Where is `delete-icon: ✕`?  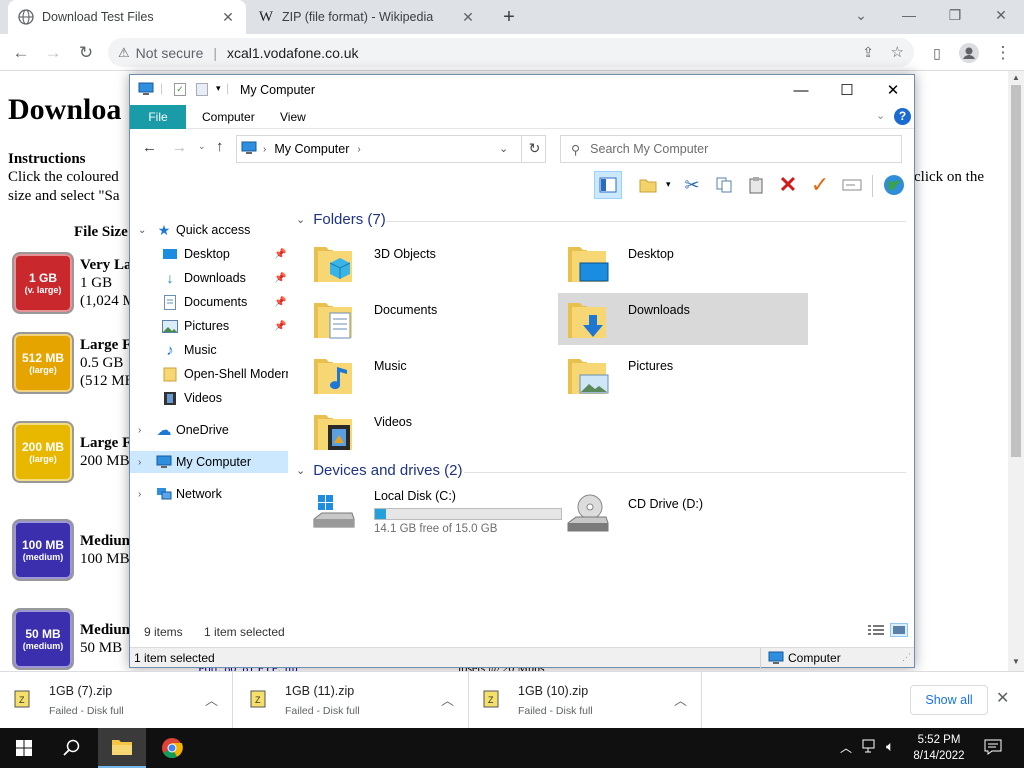 delete-icon: ✕ is located at coordinates (788, 185).